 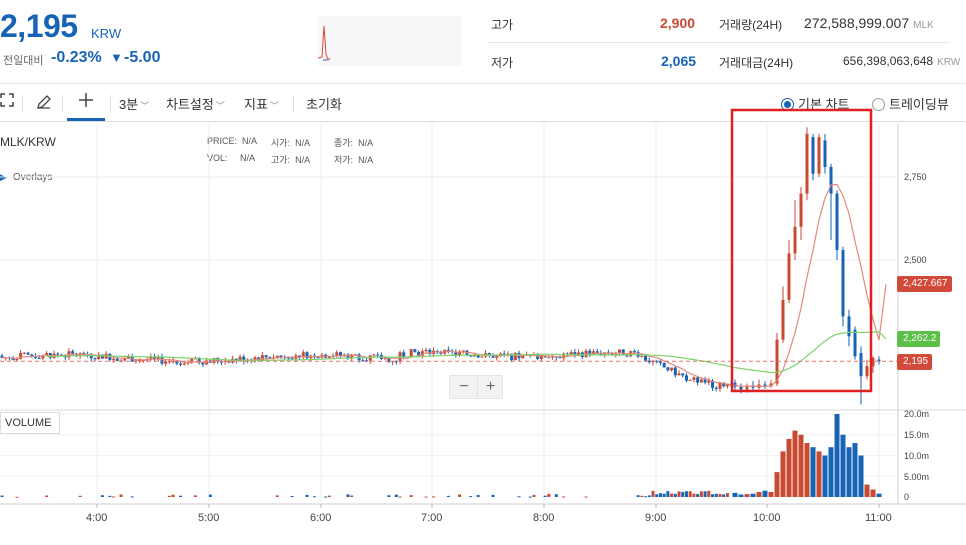 What do you see at coordinates (261, 103) in the screenshot?
I see `indicators-menu: 지표 ﹀` at bounding box center [261, 103].